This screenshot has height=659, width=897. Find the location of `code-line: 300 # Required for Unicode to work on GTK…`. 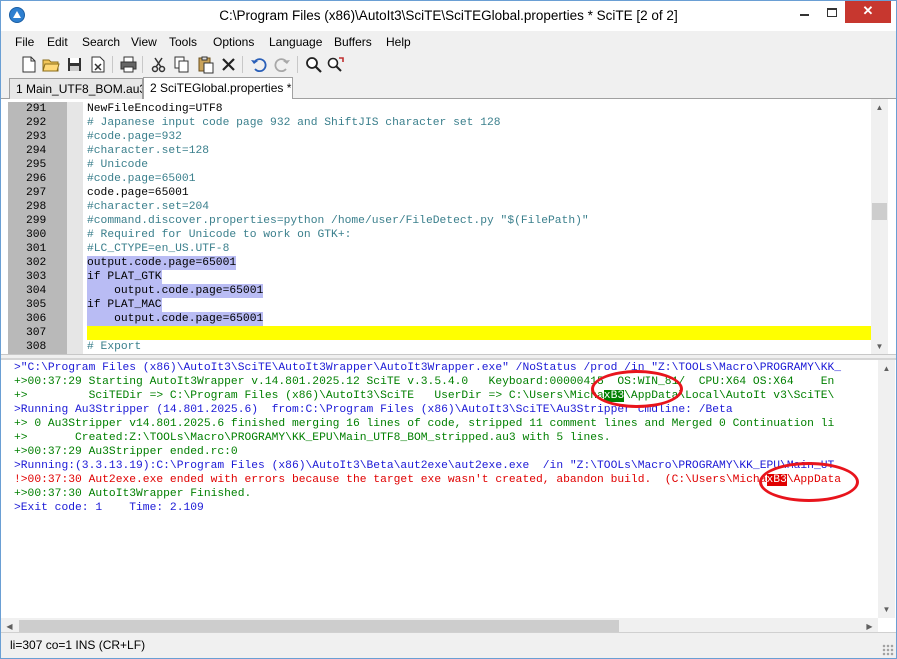

code-line: 300 # Required for Unicode to work on GTK… is located at coordinates (436, 235).